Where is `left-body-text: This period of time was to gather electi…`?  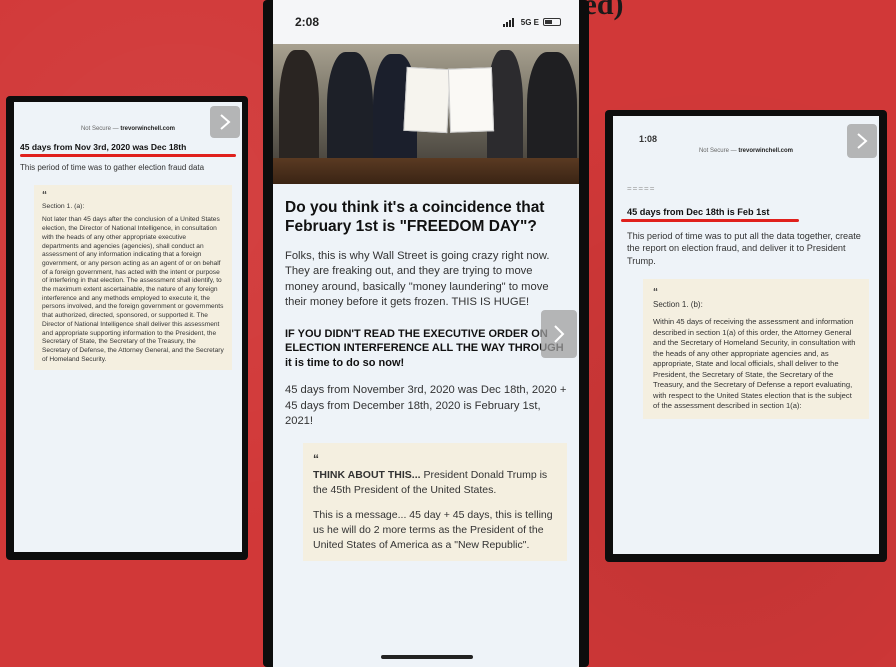
left-body-text: This period of time was to gather electi… is located at coordinates (112, 167).